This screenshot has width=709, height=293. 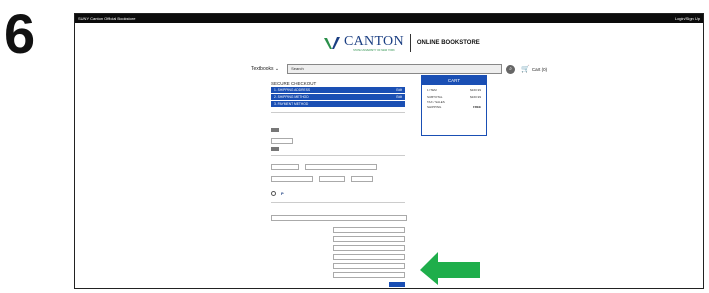 I want to click on search-input: Search, so click(x=395, y=69).